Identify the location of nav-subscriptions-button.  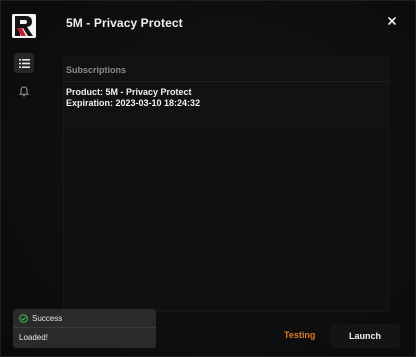
(24, 63).